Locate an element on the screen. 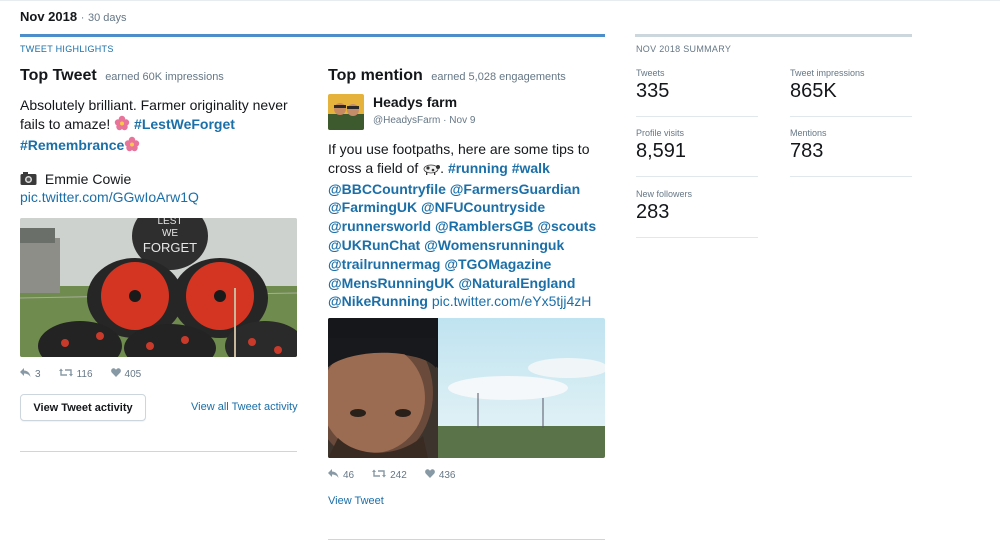 The width and height of the screenshot is (1000, 541). top-mention-heading: Top mention earned 5,028 engagements is located at coordinates (447, 76).